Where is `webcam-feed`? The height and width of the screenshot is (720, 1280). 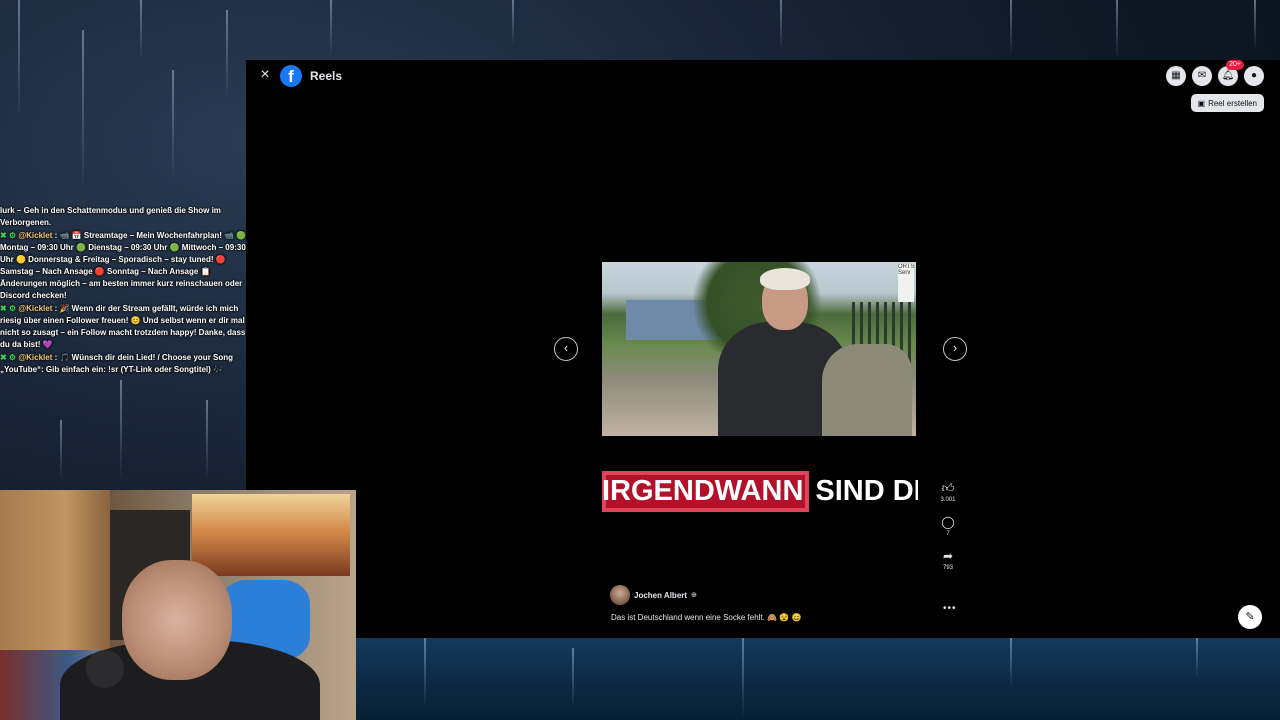 webcam-feed is located at coordinates (178, 605).